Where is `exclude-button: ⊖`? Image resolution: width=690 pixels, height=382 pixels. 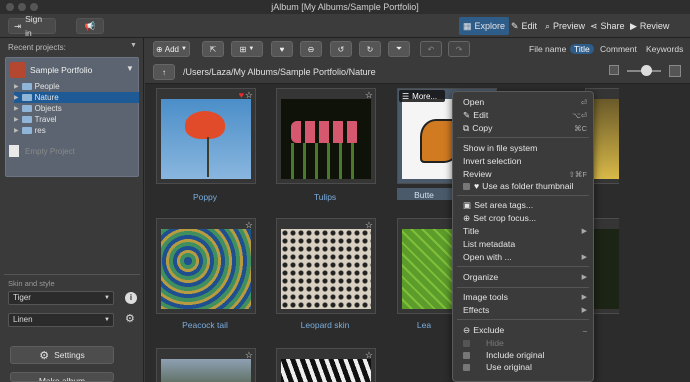 exclude-button: ⊖ is located at coordinates (311, 49).